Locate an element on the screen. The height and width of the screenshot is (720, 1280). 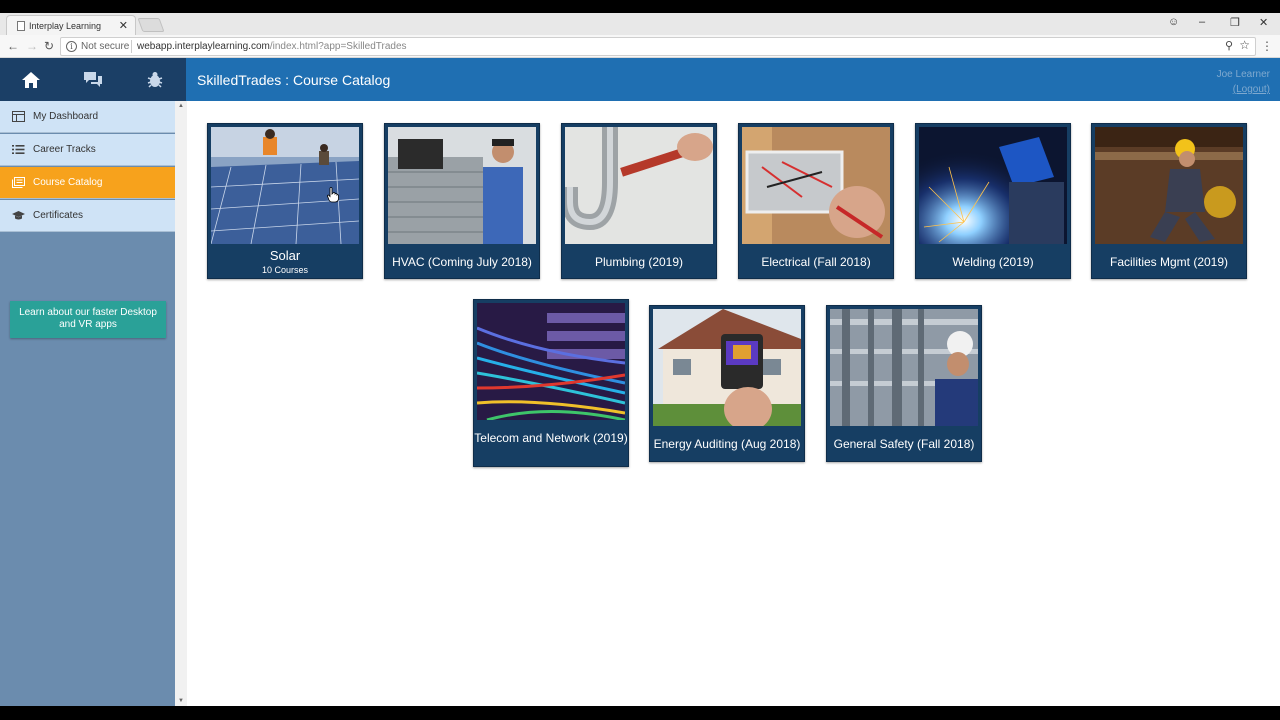
course-count: 10 Courses is located at coordinates (285, 270).